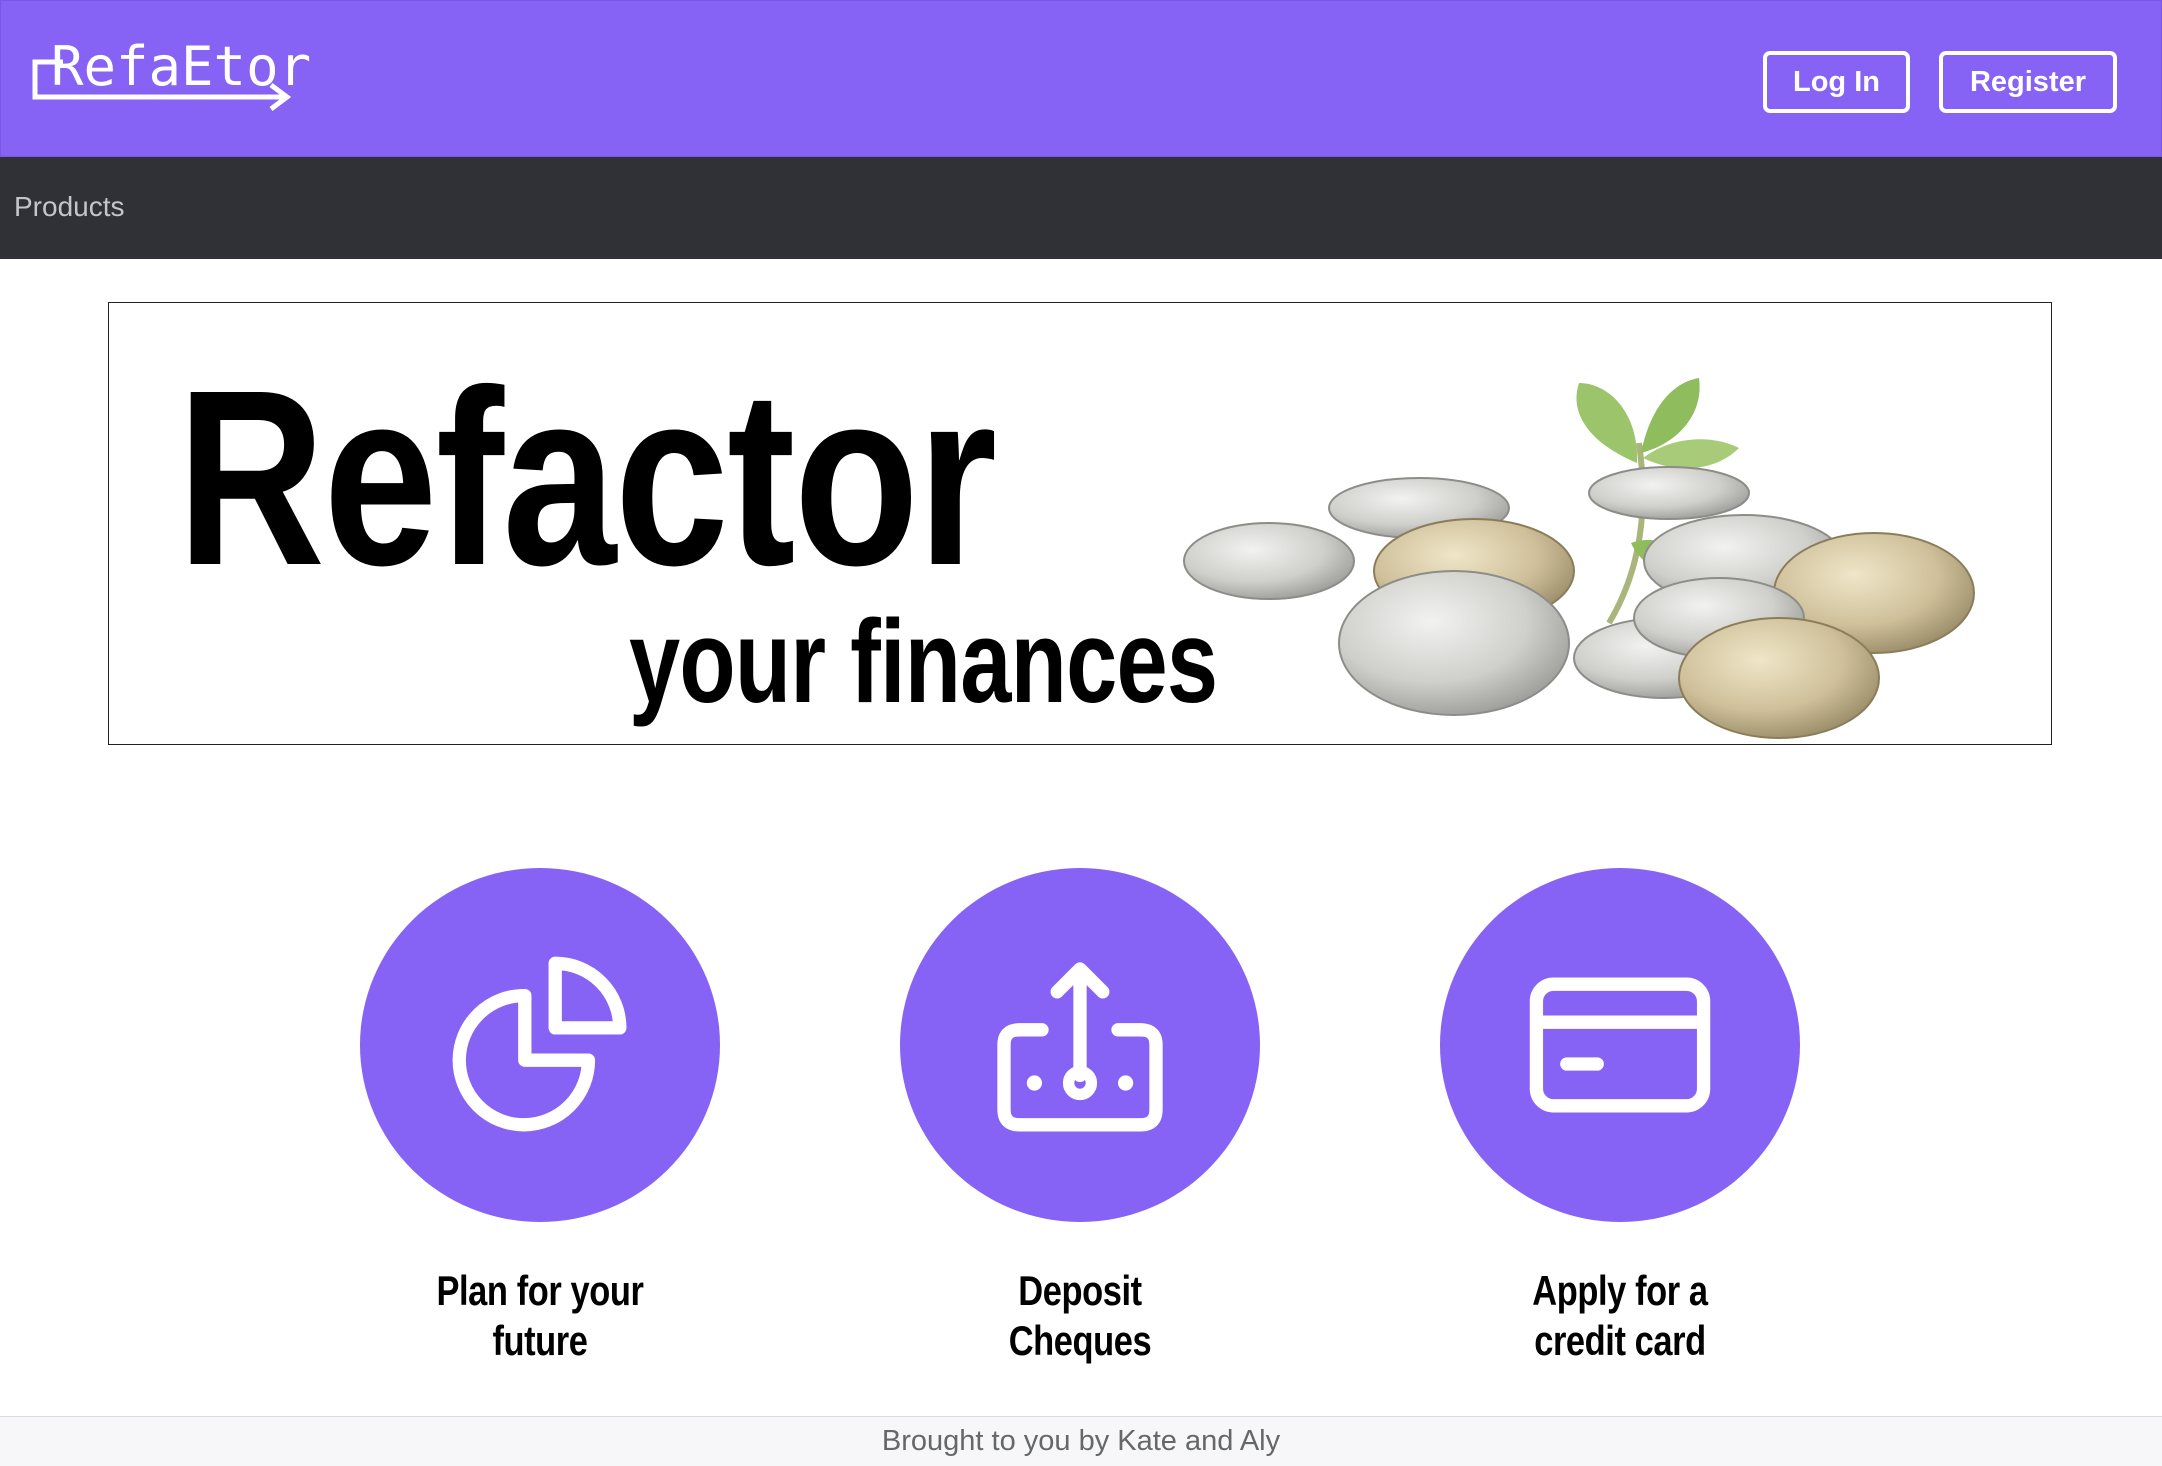 The image size is (2162, 1466). I want to click on deposit-cheques-line2: Cheques, so click(1080, 1340).